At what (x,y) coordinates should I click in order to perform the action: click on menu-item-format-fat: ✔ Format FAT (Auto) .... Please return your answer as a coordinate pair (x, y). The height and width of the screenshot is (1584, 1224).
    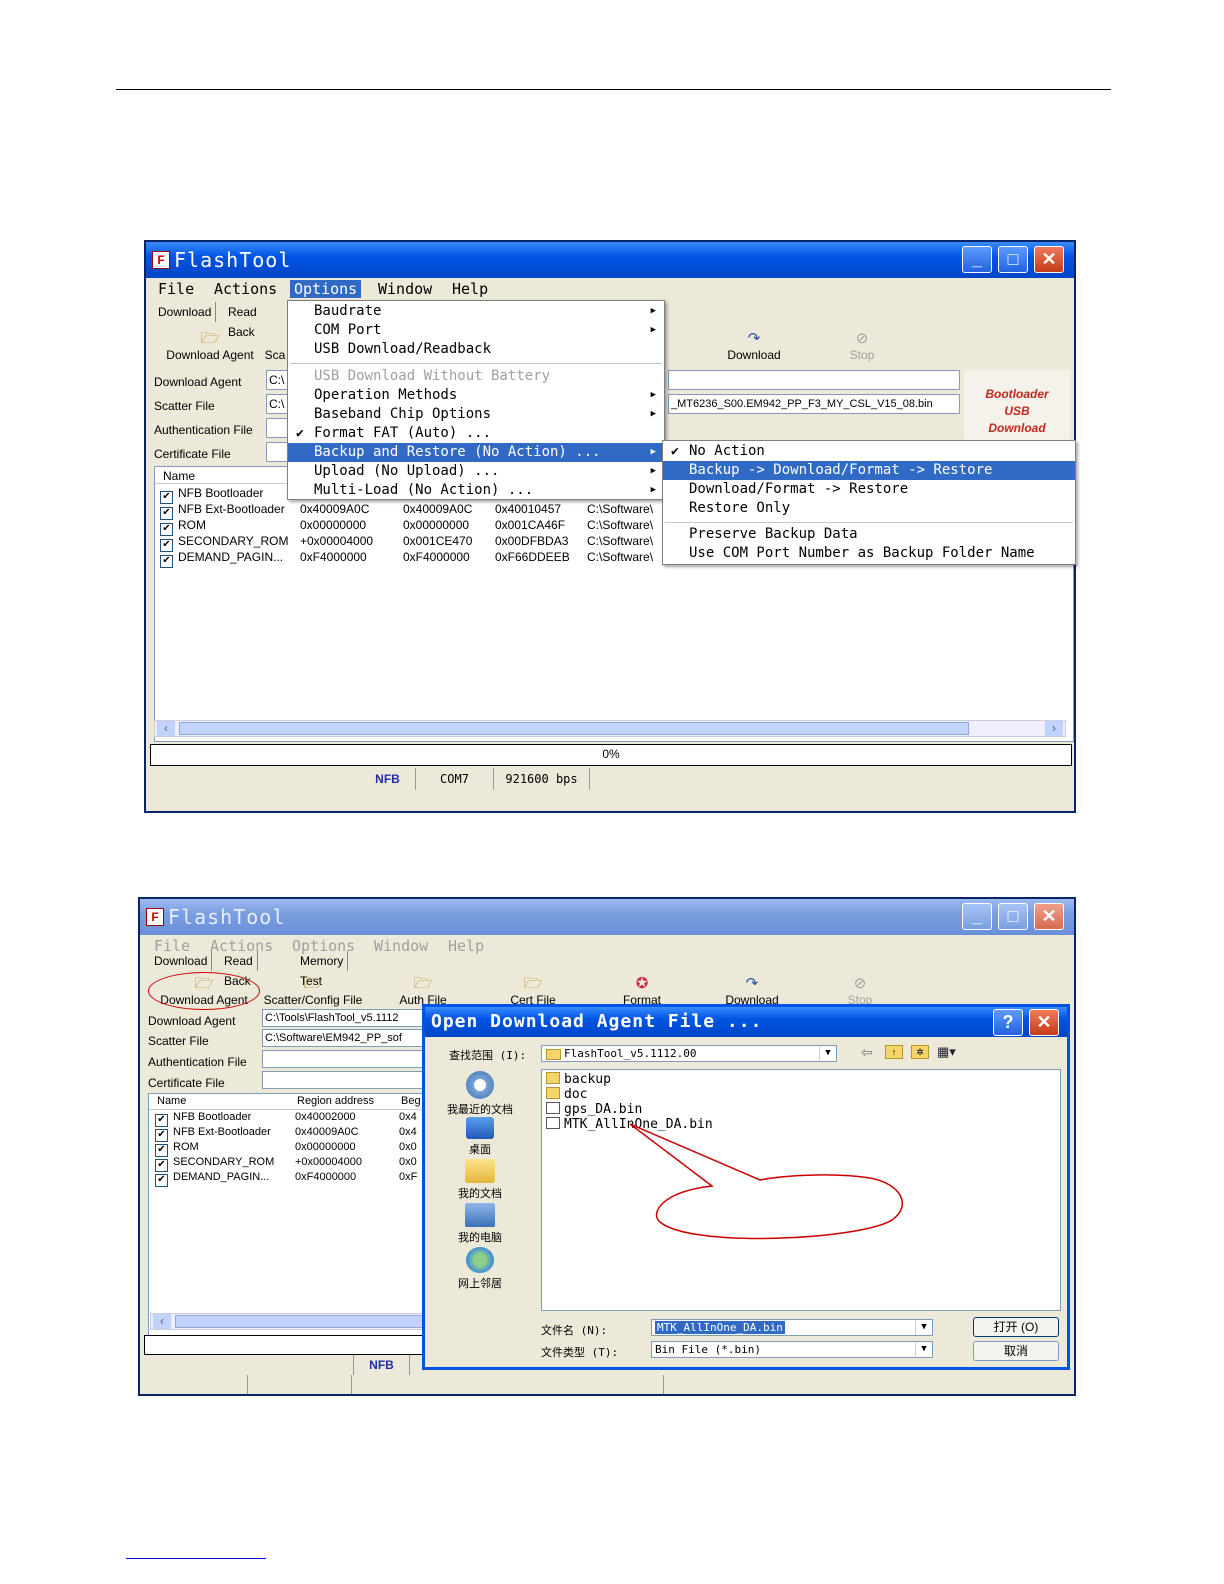
    Looking at the image, I should click on (476, 433).